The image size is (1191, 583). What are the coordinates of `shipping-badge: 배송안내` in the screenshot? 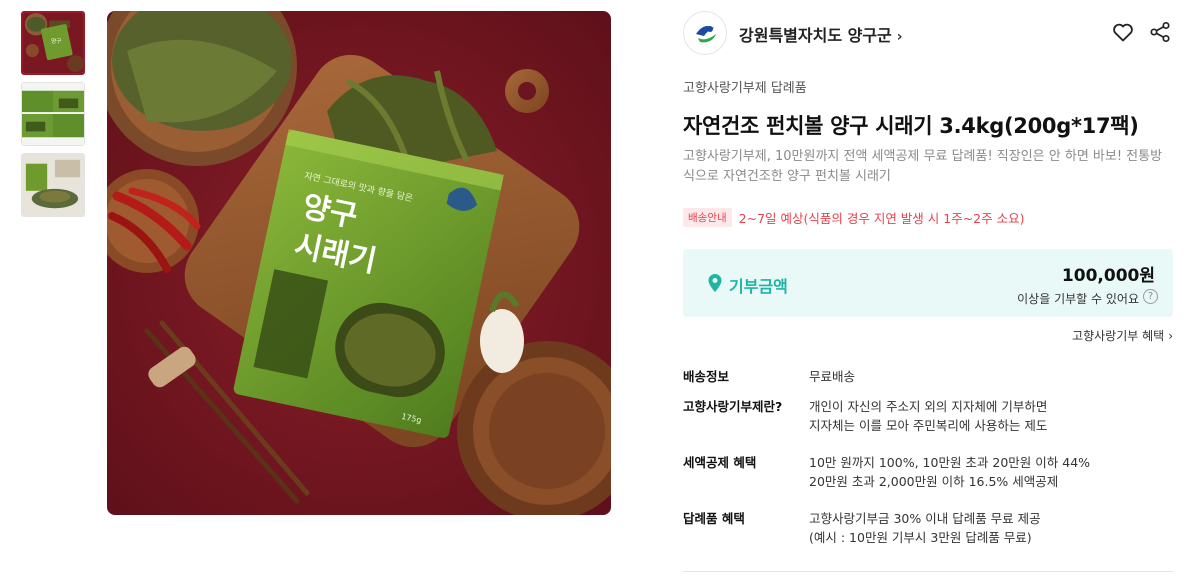 It's located at (707, 217).